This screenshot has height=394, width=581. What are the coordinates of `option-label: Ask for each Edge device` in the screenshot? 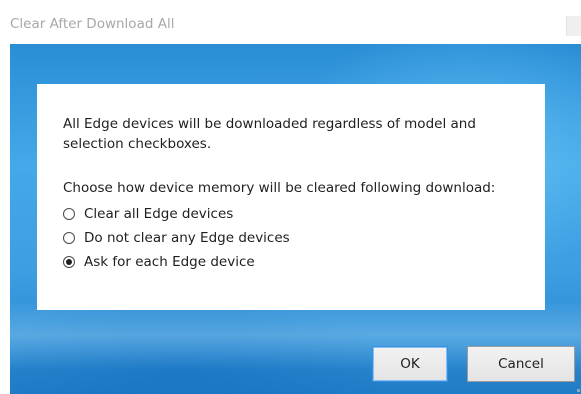 It's located at (169, 262).